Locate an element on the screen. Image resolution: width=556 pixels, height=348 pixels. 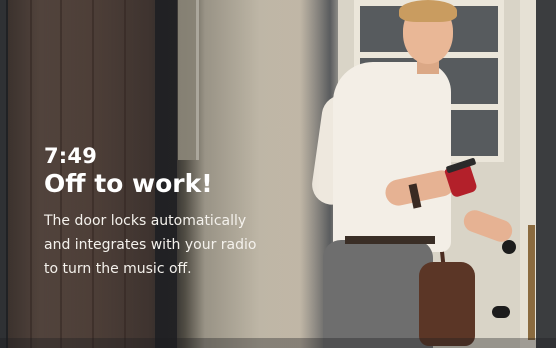
left-border is located at coordinates (3, 174).